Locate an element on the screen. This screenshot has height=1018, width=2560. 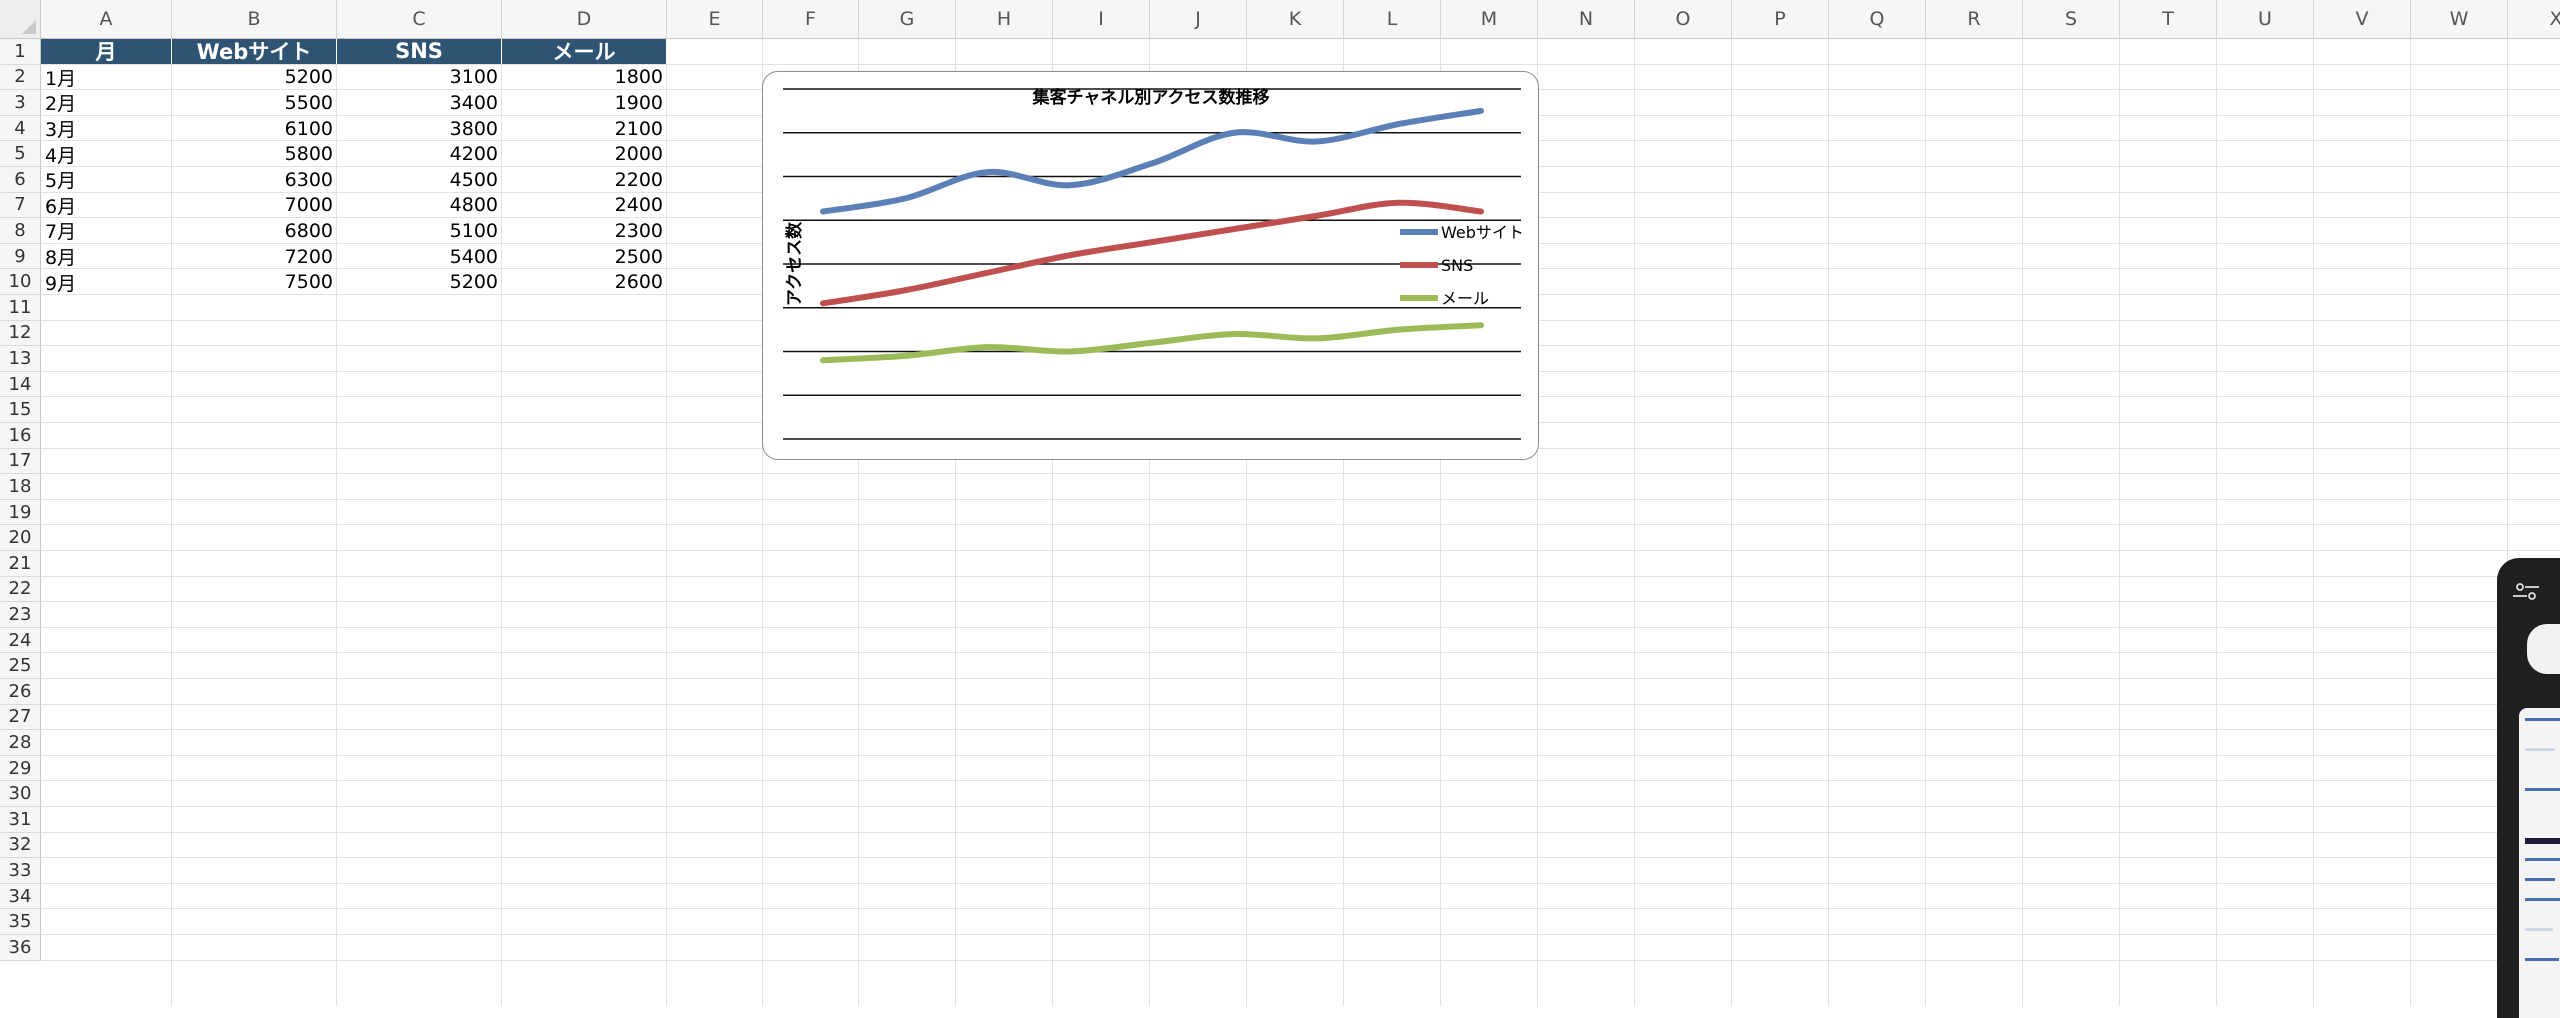
value-cell: 2300 is located at coordinates (584, 231).